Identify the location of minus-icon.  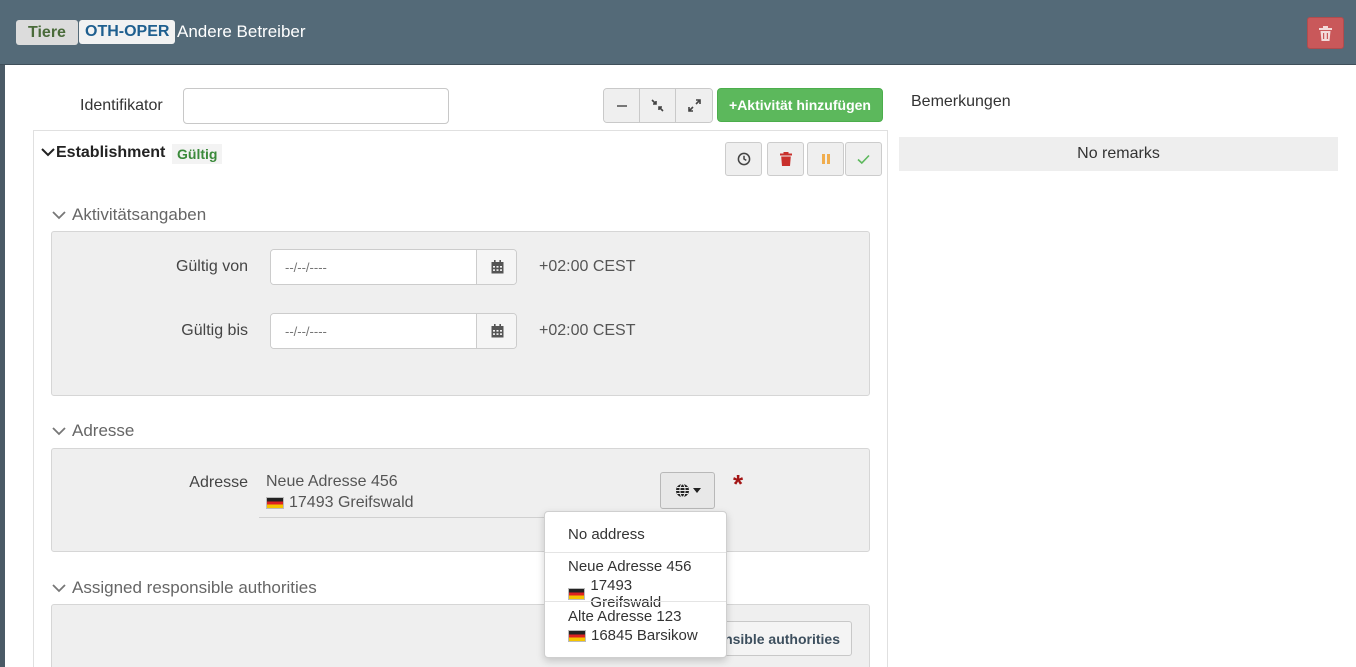
(621, 105).